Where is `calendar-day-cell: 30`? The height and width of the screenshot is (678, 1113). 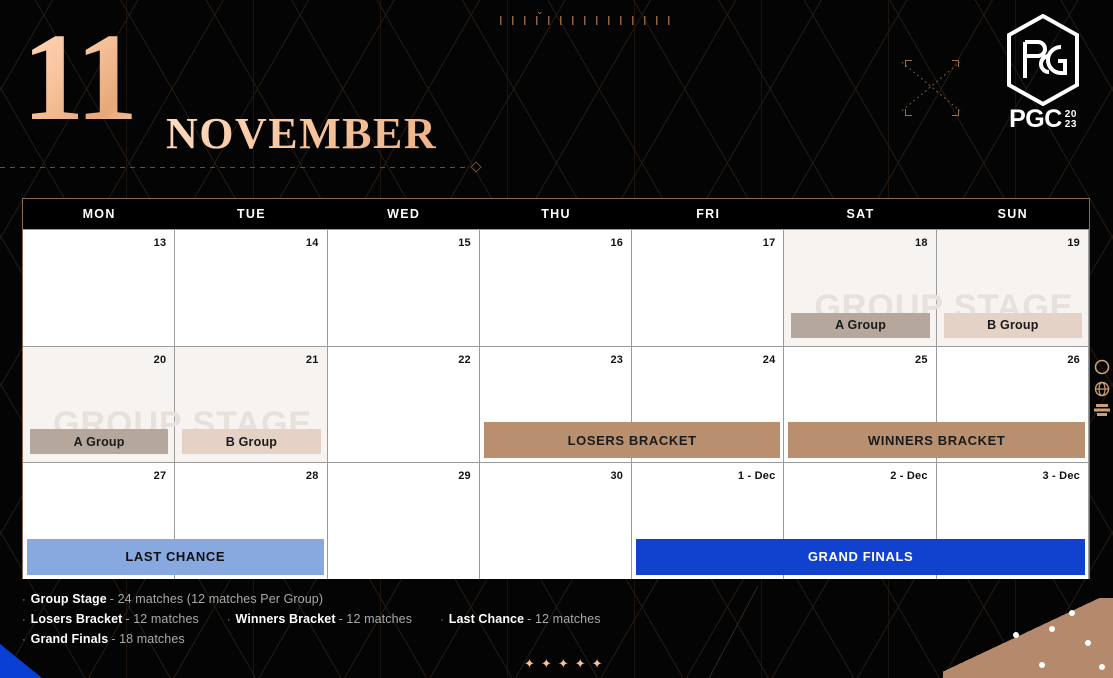
calendar-day-cell: 30 is located at coordinates (556, 521).